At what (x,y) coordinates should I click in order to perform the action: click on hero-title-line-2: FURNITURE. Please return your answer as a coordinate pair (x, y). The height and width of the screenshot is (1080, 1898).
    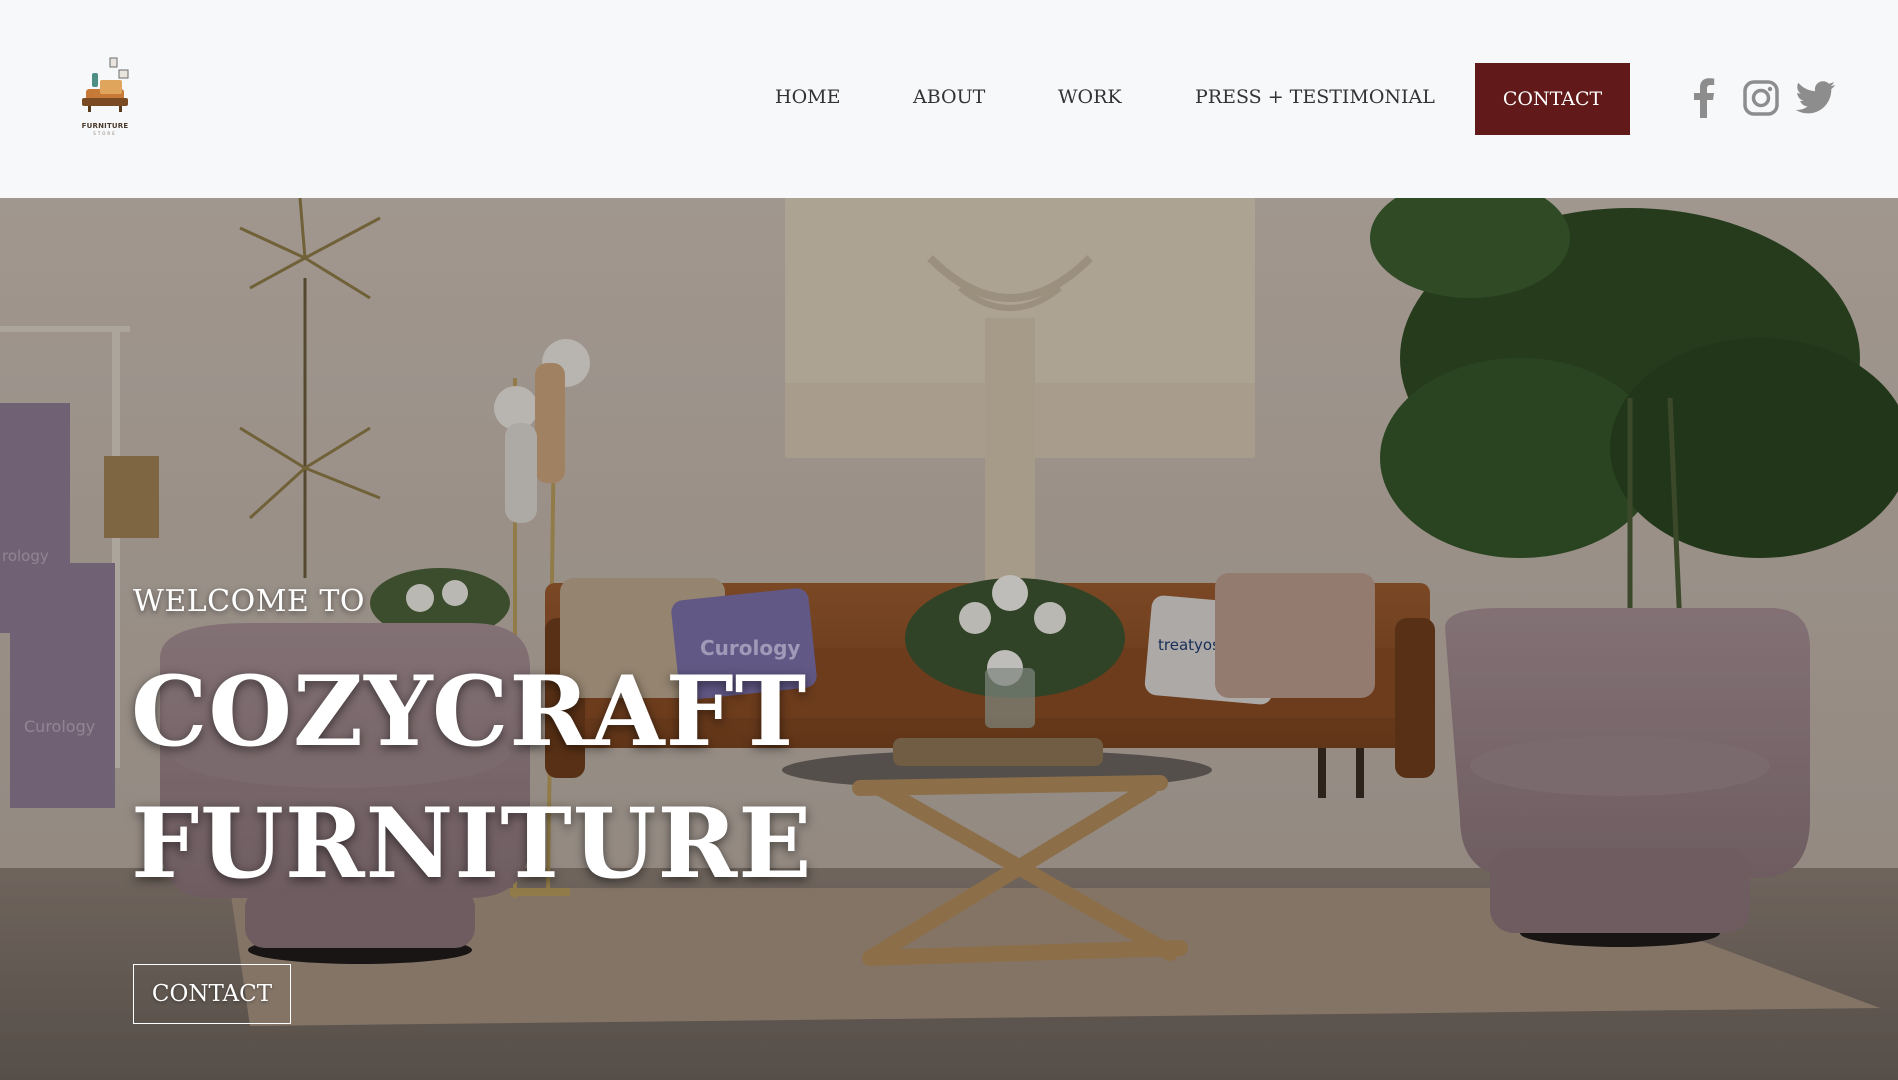
    Looking at the image, I should click on (472, 843).